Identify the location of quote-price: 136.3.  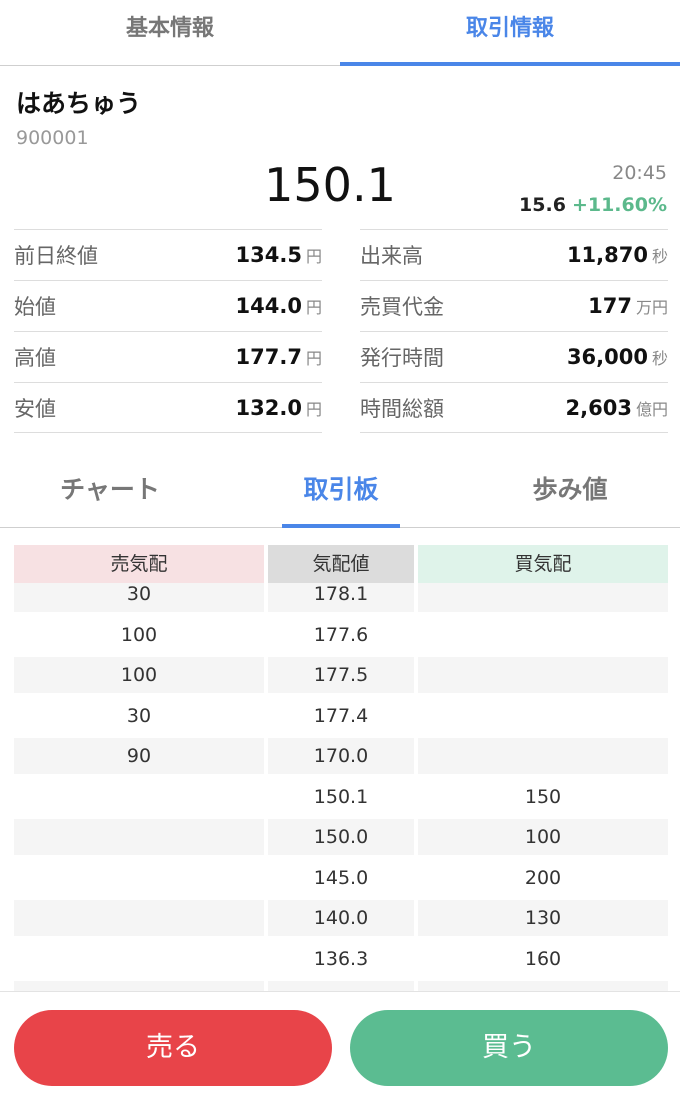
(341, 958).